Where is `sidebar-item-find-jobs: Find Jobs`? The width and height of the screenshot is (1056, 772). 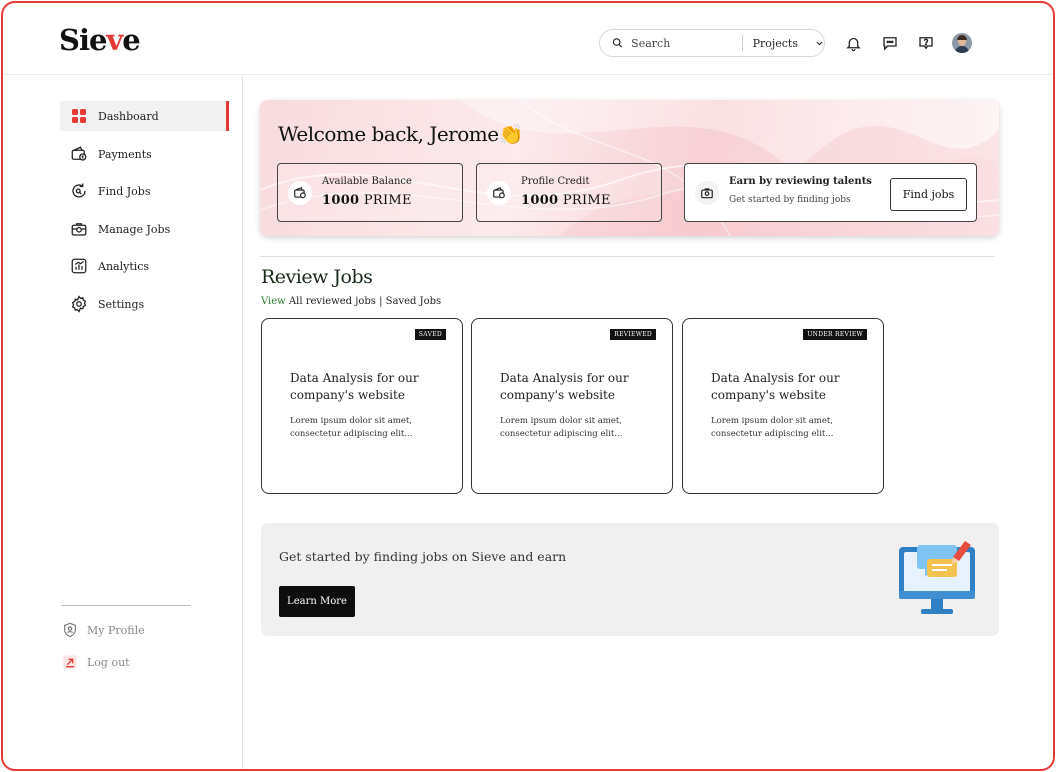 sidebar-item-find-jobs: Find Jobs is located at coordinates (144, 191).